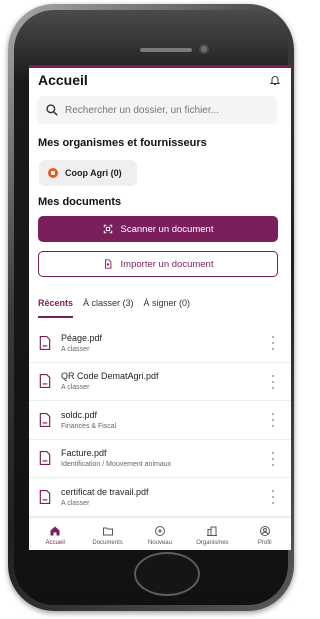  I want to click on page-title: Accueil, so click(63, 80).